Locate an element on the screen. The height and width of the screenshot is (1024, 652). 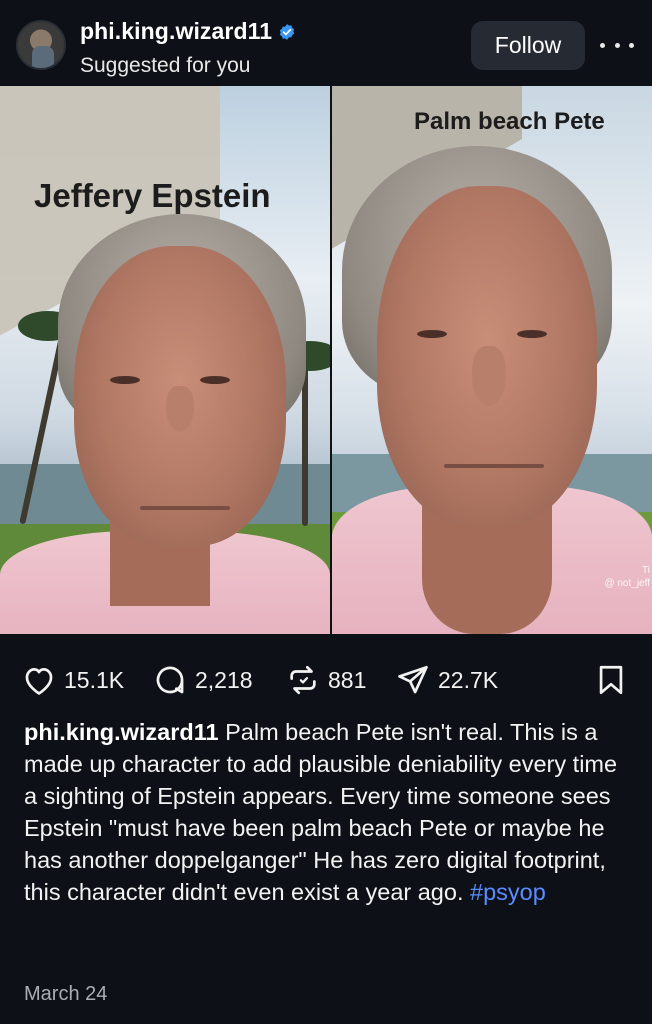
watermark-line-2: @ not_jeff is located at coordinates (627, 583).